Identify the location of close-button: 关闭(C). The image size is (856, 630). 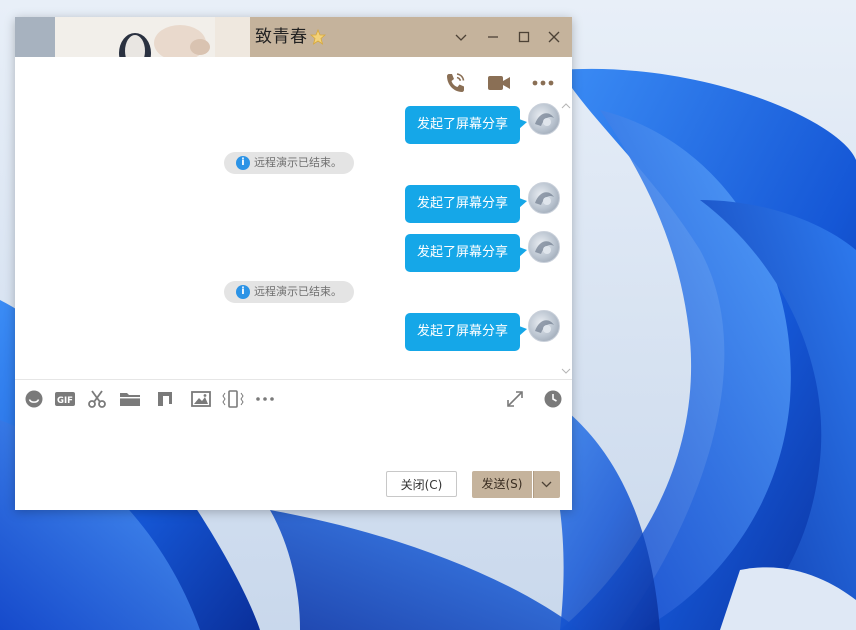
(421, 484).